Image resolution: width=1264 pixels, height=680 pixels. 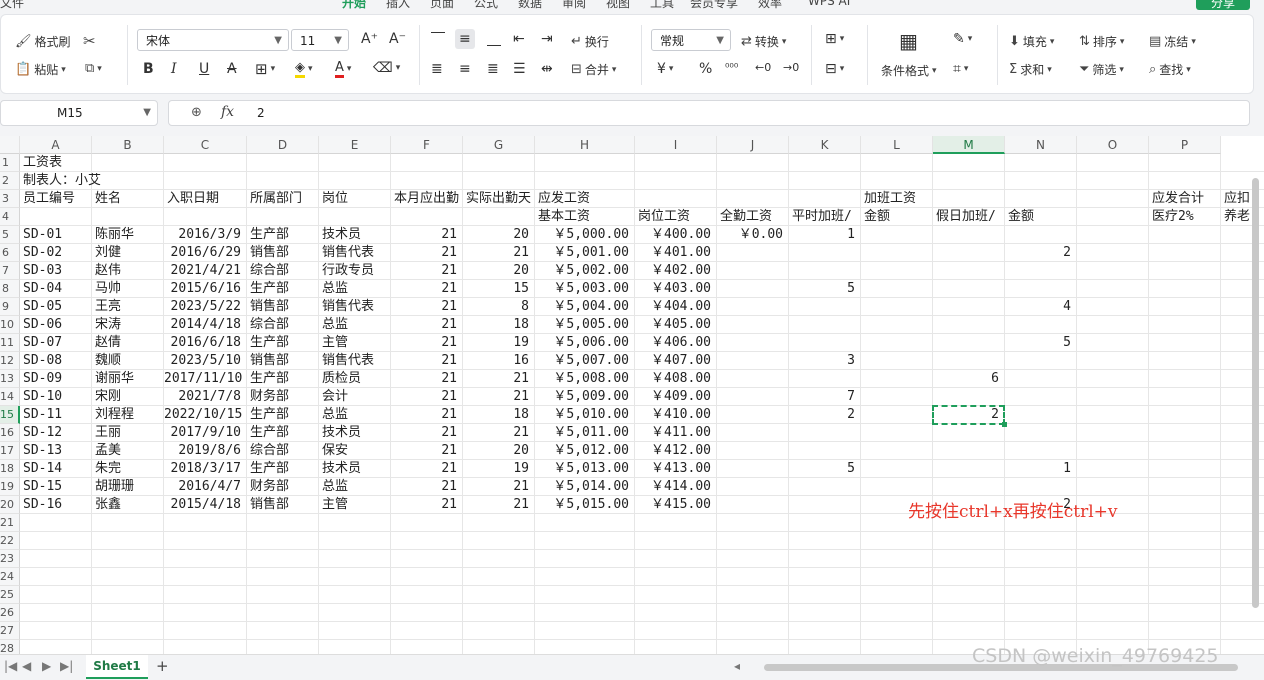 What do you see at coordinates (877, 217) in the screenshot?
I see `cell-l4: 金额` at bounding box center [877, 217].